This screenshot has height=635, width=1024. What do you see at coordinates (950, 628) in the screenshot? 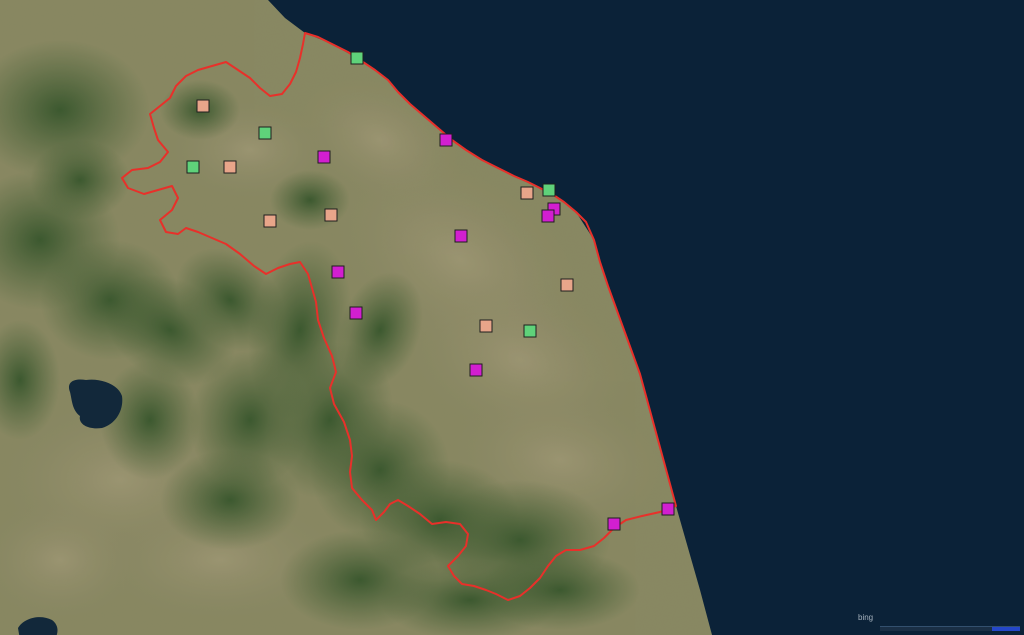
I see `scale-bar` at bounding box center [950, 628].